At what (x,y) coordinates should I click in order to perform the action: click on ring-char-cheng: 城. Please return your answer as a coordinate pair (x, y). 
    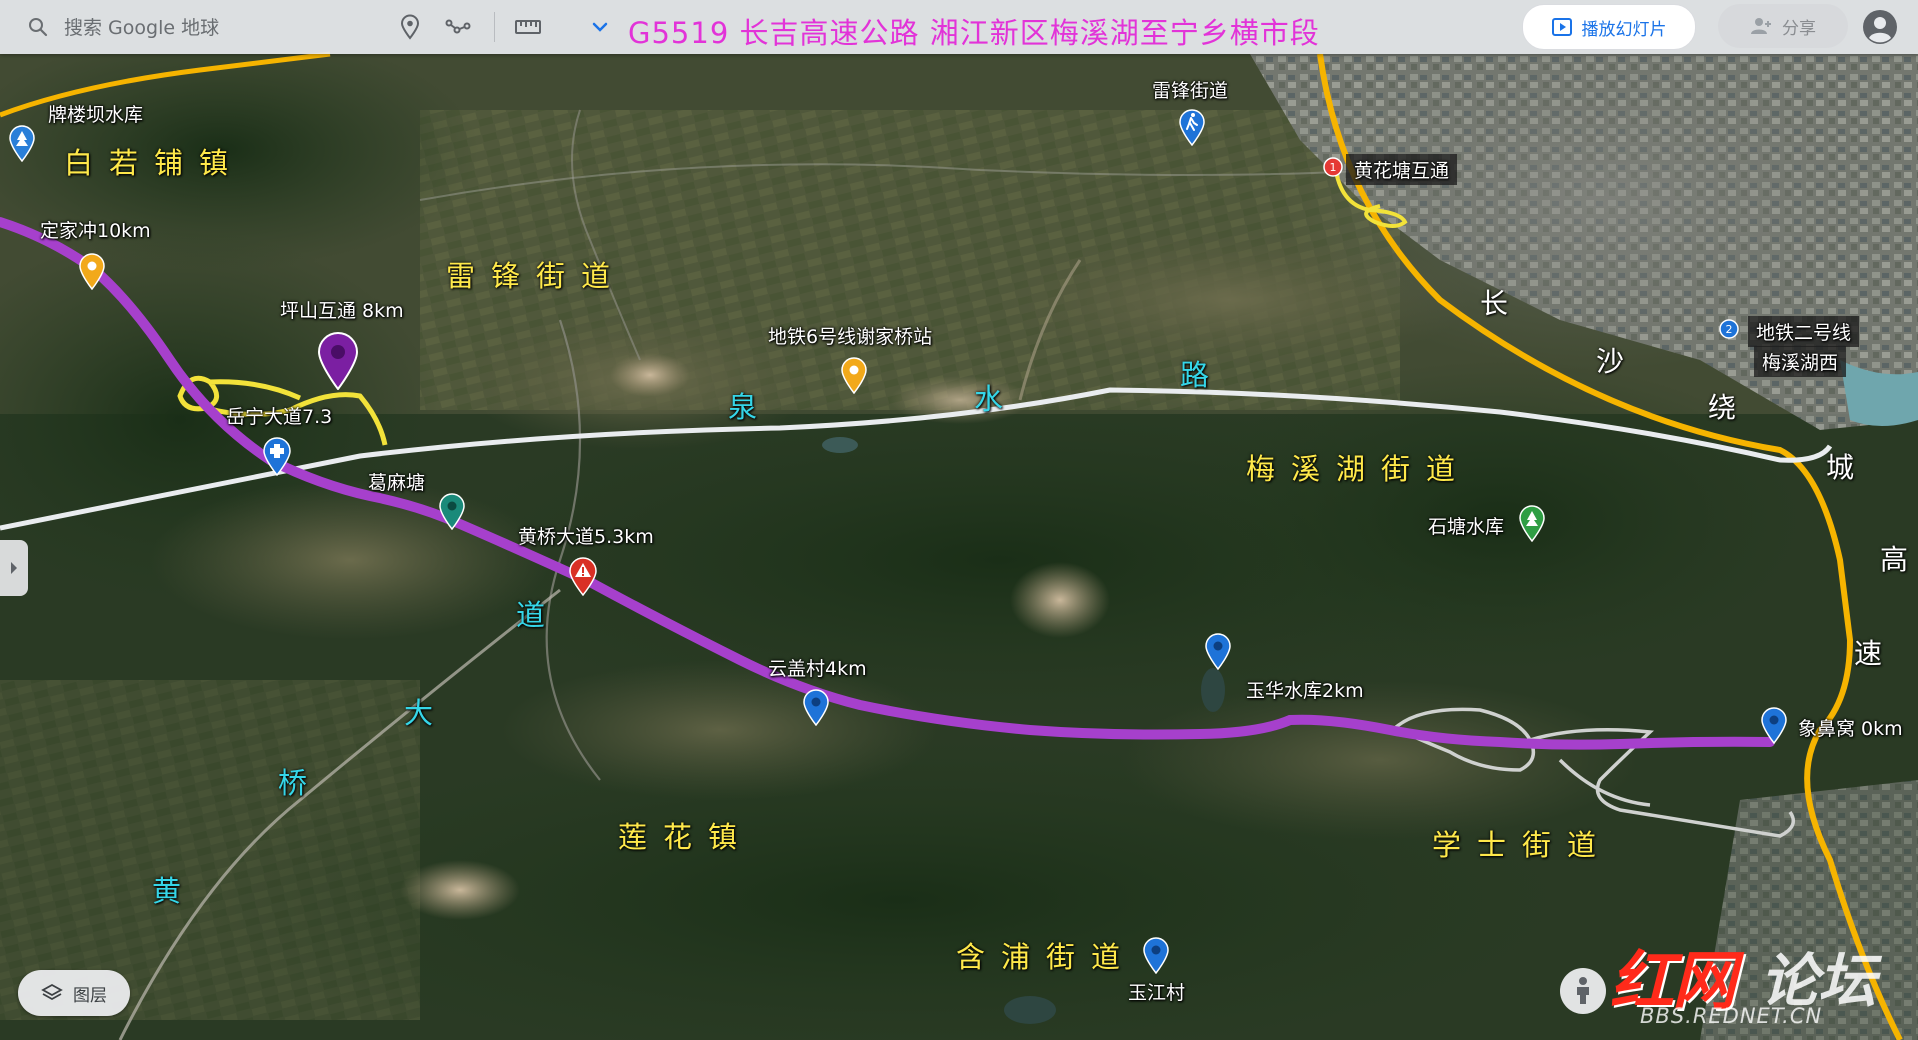
    Looking at the image, I should click on (1840, 467).